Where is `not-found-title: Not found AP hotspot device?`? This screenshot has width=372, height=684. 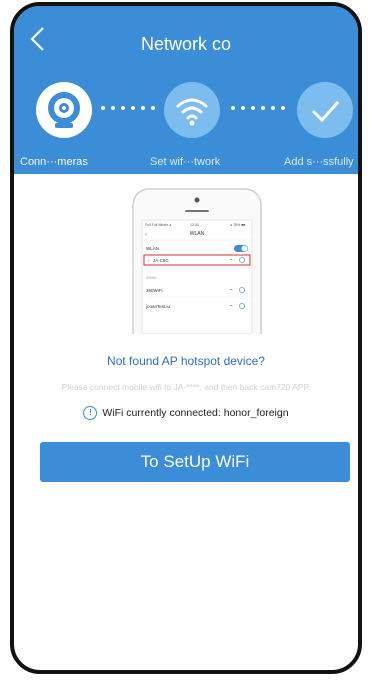 not-found-title: Not found AP hotspot device? is located at coordinates (186, 361).